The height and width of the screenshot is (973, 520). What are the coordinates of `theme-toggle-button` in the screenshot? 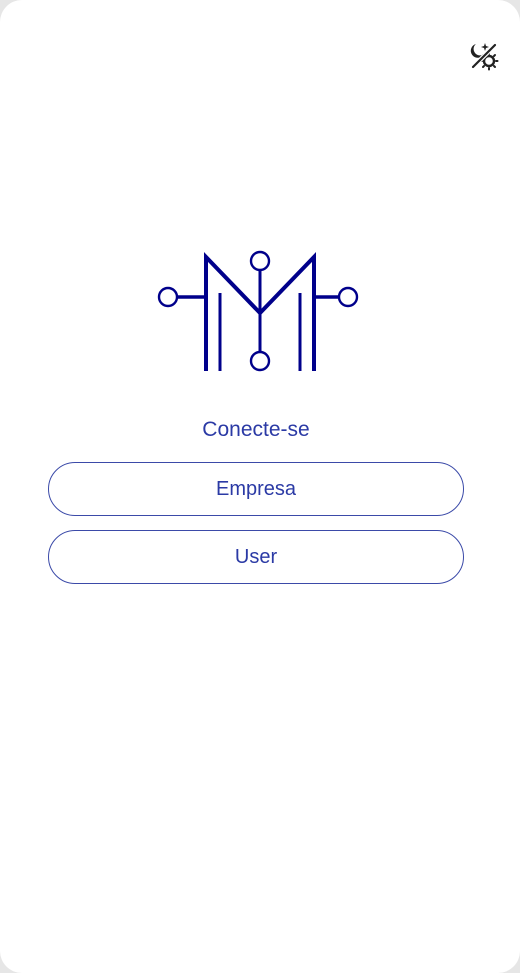 It's located at (484, 56).